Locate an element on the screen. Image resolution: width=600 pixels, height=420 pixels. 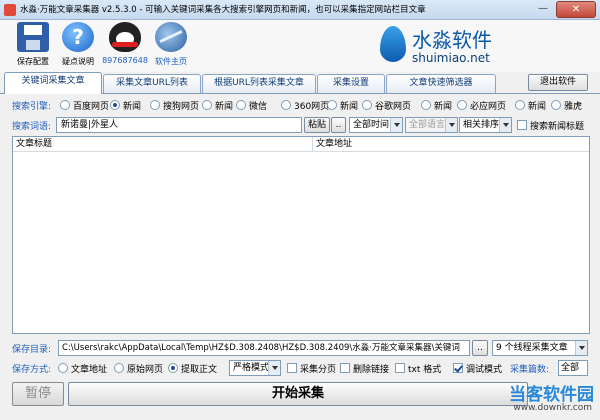
radio-label: 搜狗网页 is located at coordinates (181, 107).